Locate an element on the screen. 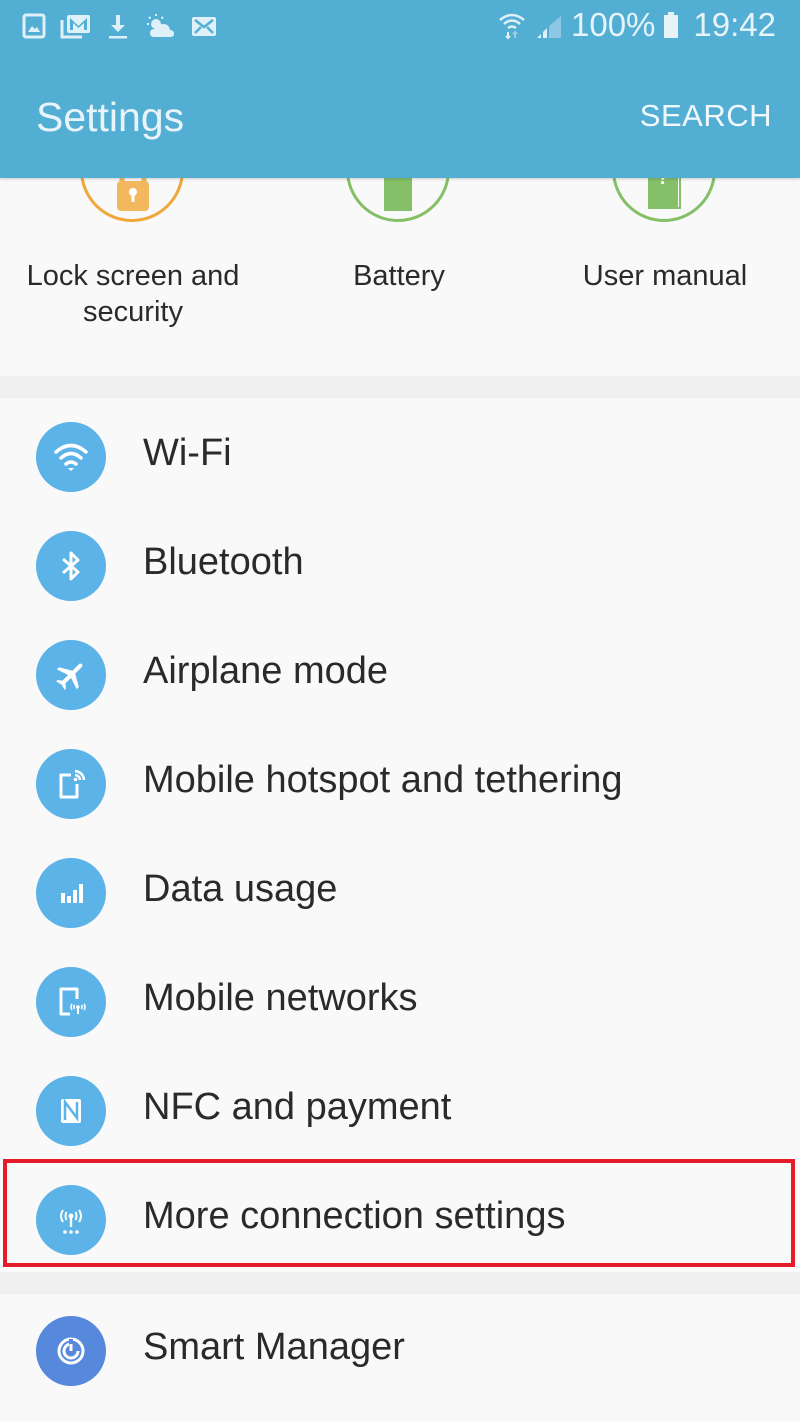 This screenshot has width=800, height=1422. weather-icon is located at coordinates (160, 25).